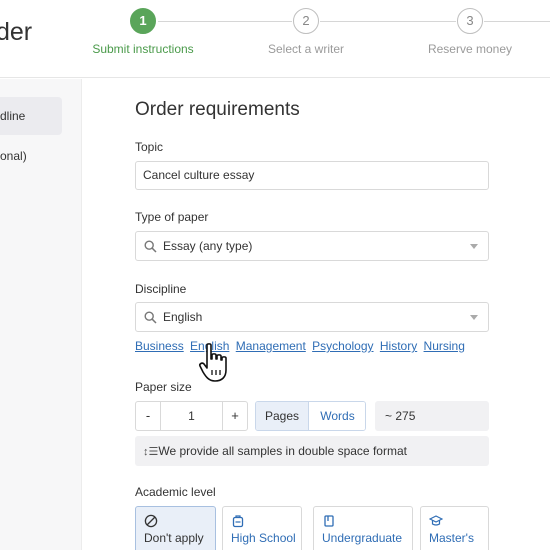 The width and height of the screenshot is (550, 550). Describe the element at coordinates (31, 116) in the screenshot. I see `sidebar-item-deadline: dline` at that location.